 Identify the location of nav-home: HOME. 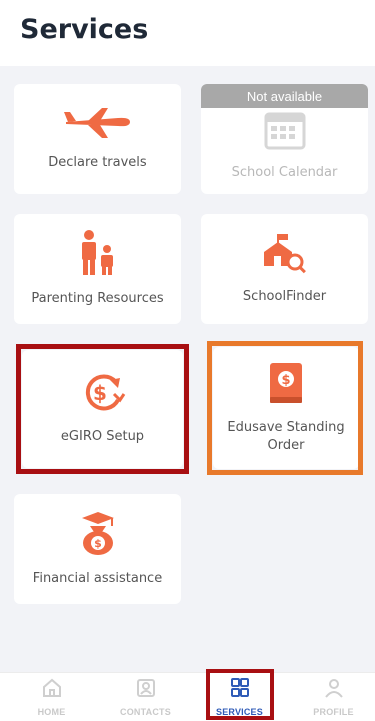
(51, 697).